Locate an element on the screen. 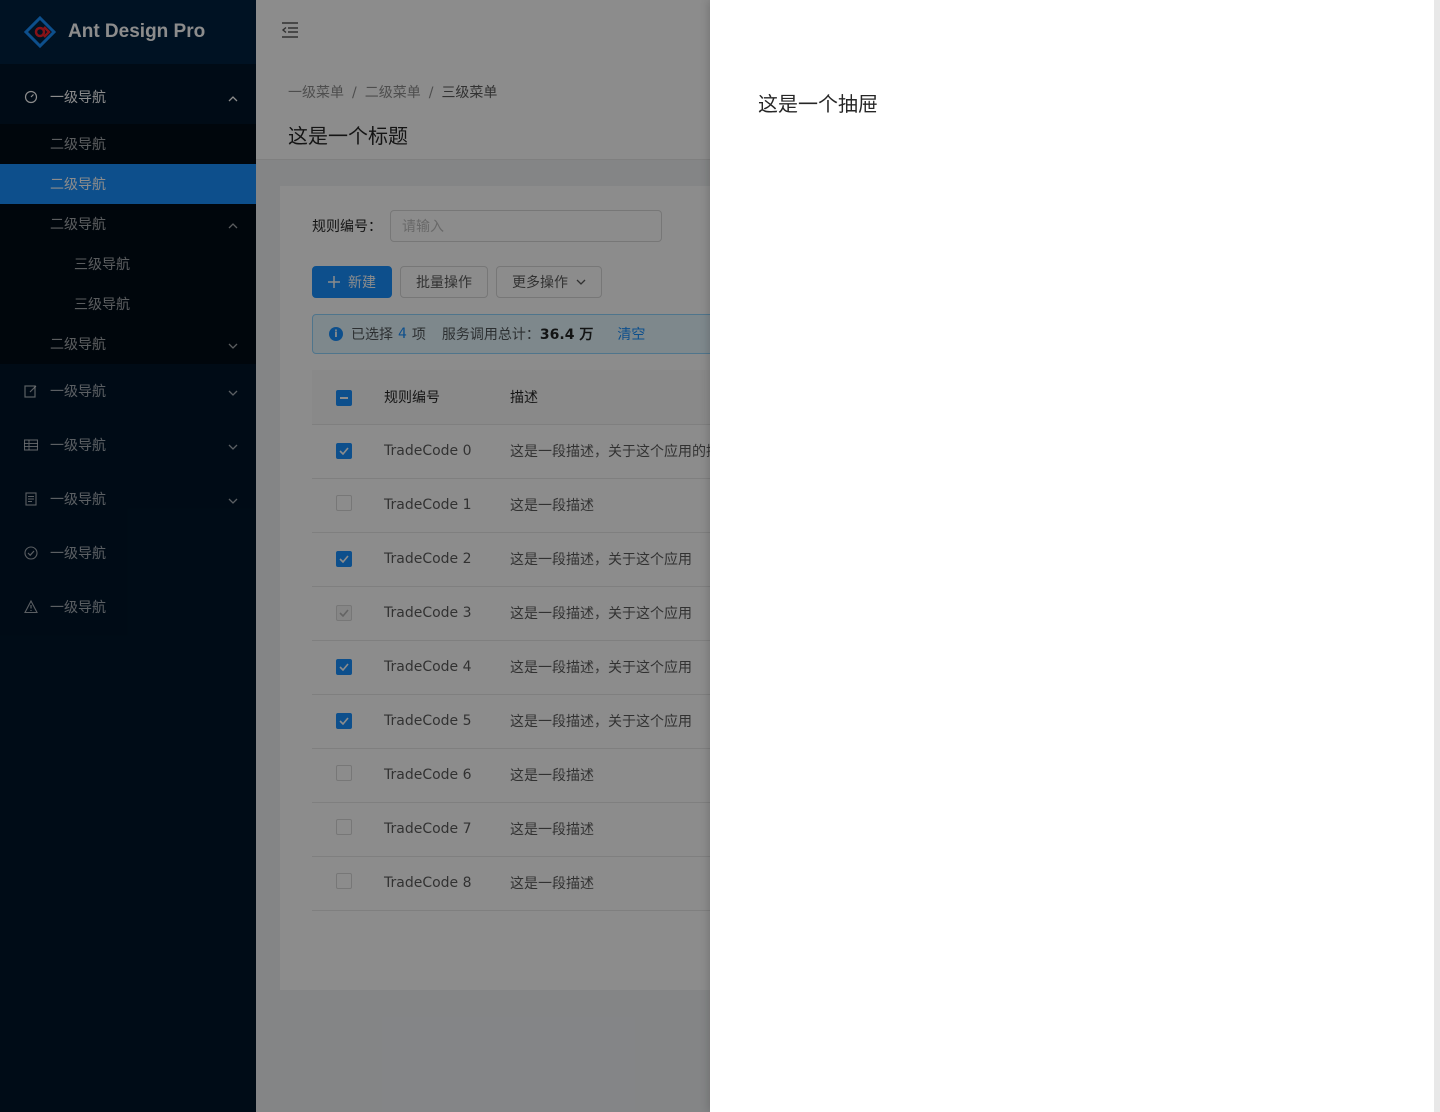  drawer-title: 这是一个抽屉 is located at coordinates (818, 104).